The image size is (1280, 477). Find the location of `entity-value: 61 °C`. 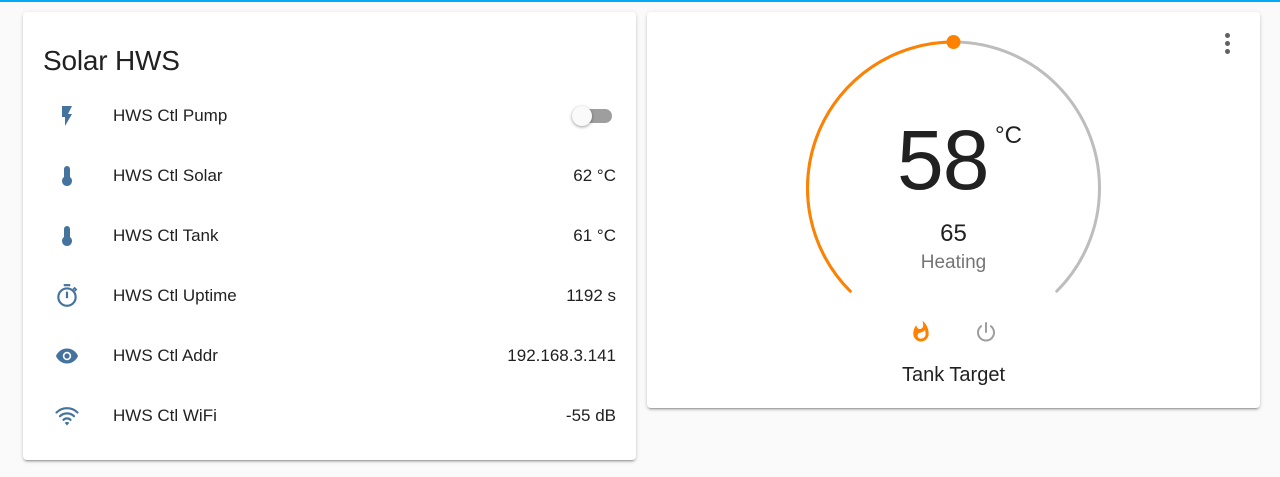

entity-value: 61 °C is located at coordinates (594, 235).